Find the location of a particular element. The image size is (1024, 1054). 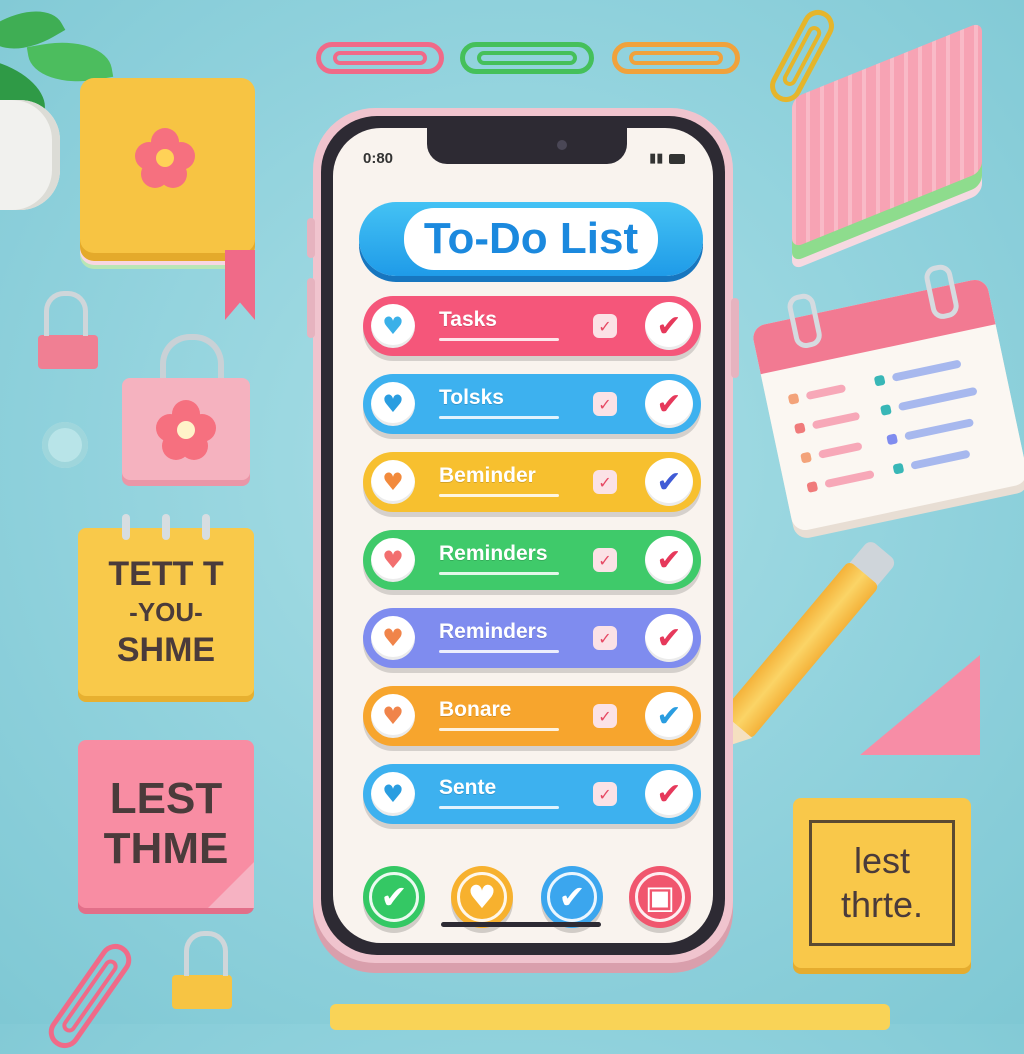

task-row: ♥ Sente ✓ ✔ is located at coordinates (532, 794).